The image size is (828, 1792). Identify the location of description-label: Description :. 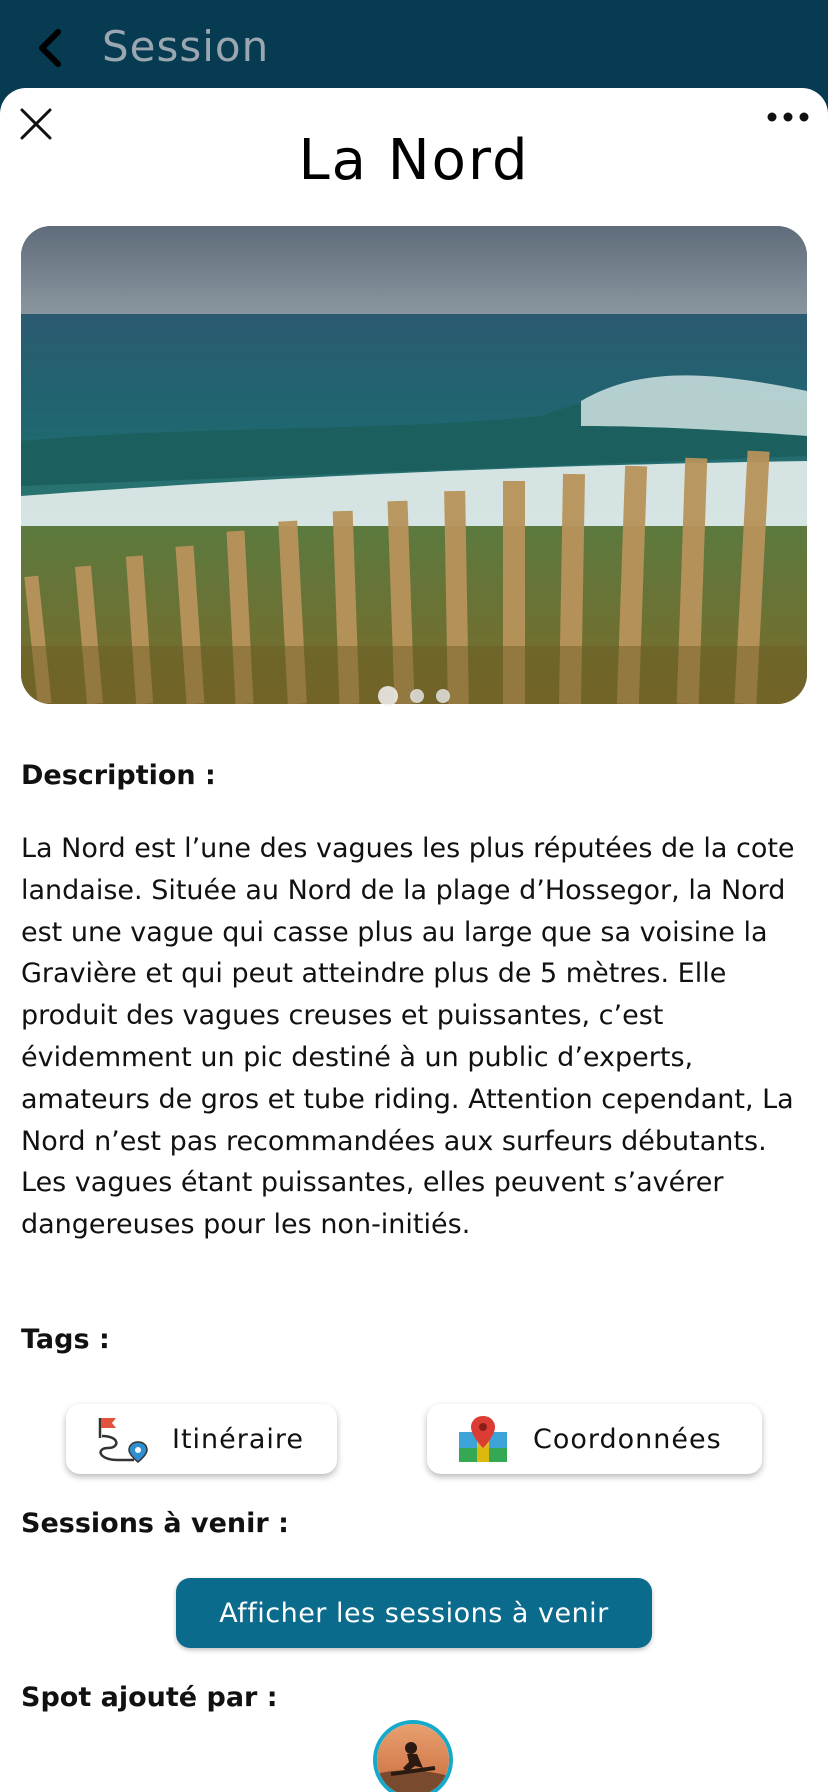
(118, 775).